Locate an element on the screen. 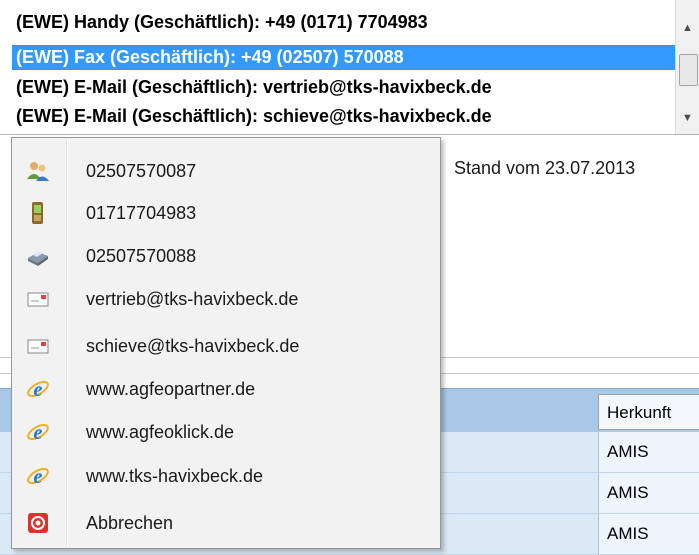  scroll-up-icon: ▲ is located at coordinates (687, 28).